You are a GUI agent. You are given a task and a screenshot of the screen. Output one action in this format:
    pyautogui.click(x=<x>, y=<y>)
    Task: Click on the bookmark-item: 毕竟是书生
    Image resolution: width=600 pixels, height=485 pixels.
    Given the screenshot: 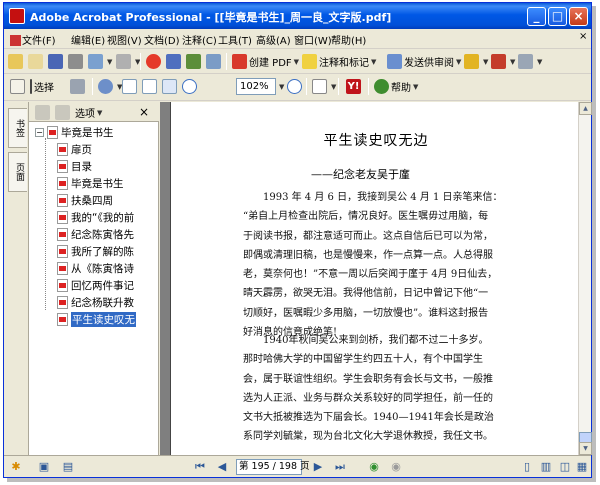 What is the action you would take?
    pyautogui.click(x=90, y=183)
    